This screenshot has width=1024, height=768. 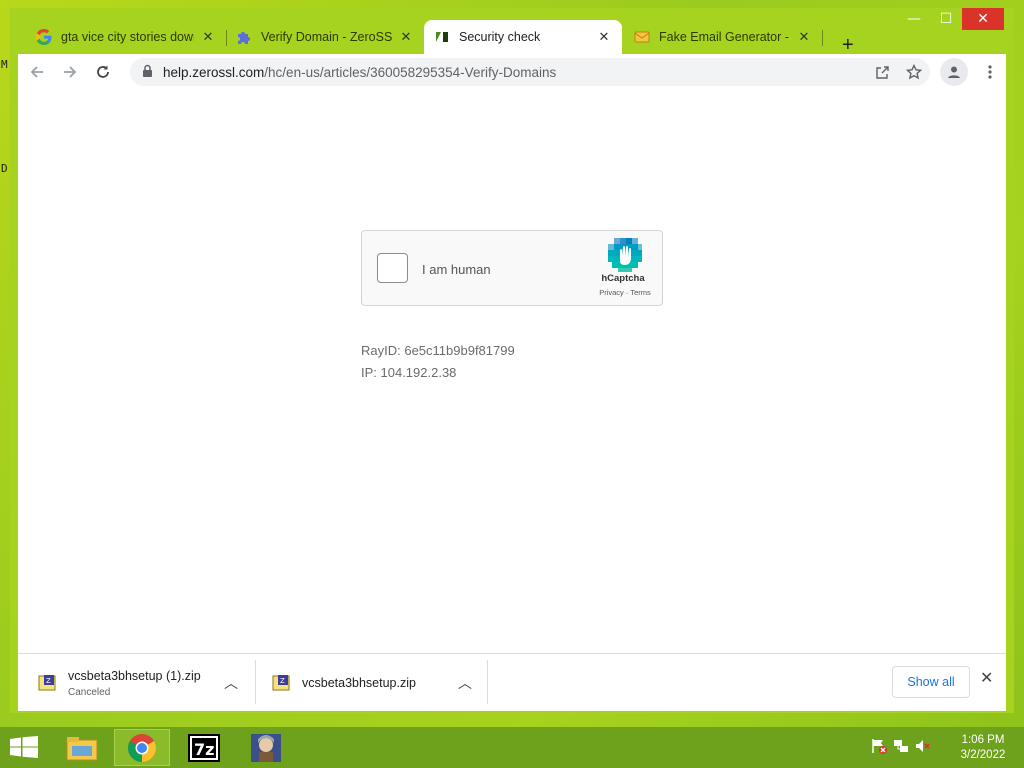 What do you see at coordinates (500, 37) in the screenshot?
I see `tab-title: Security check` at bounding box center [500, 37].